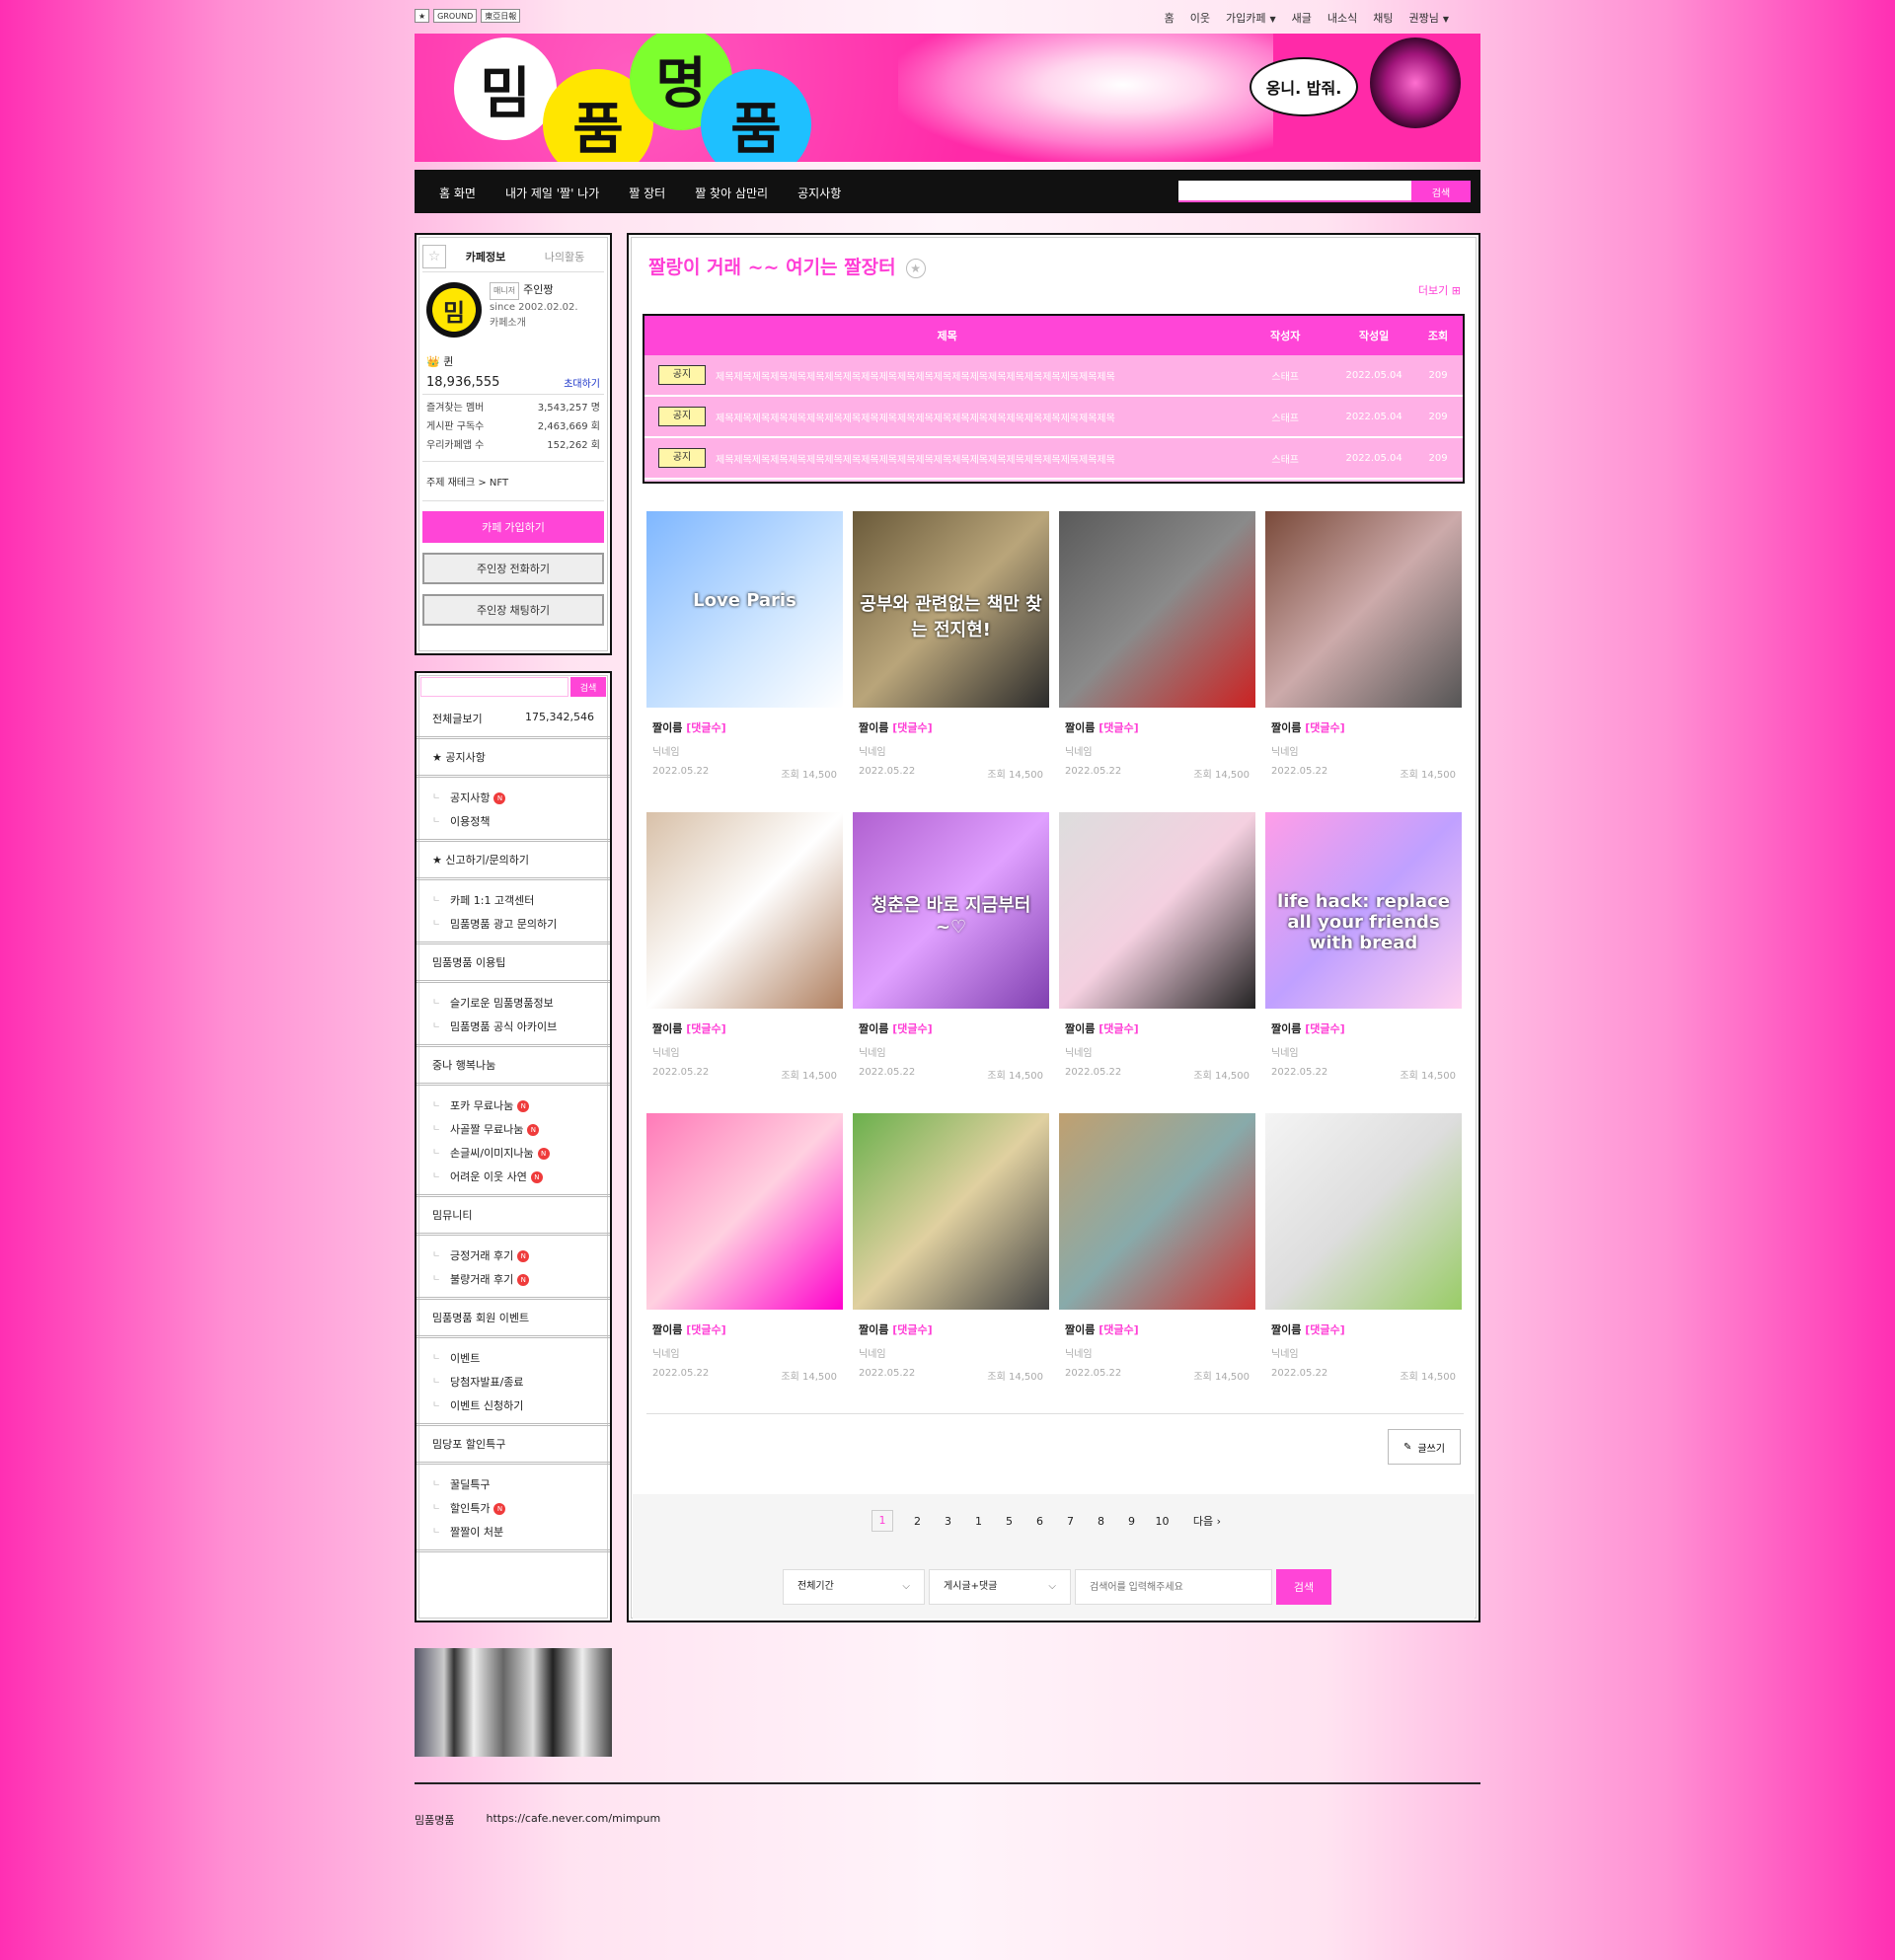  Describe the element at coordinates (552, 193) in the screenshot. I see `nav-best: 내가 제일 '짤' 나가` at that location.